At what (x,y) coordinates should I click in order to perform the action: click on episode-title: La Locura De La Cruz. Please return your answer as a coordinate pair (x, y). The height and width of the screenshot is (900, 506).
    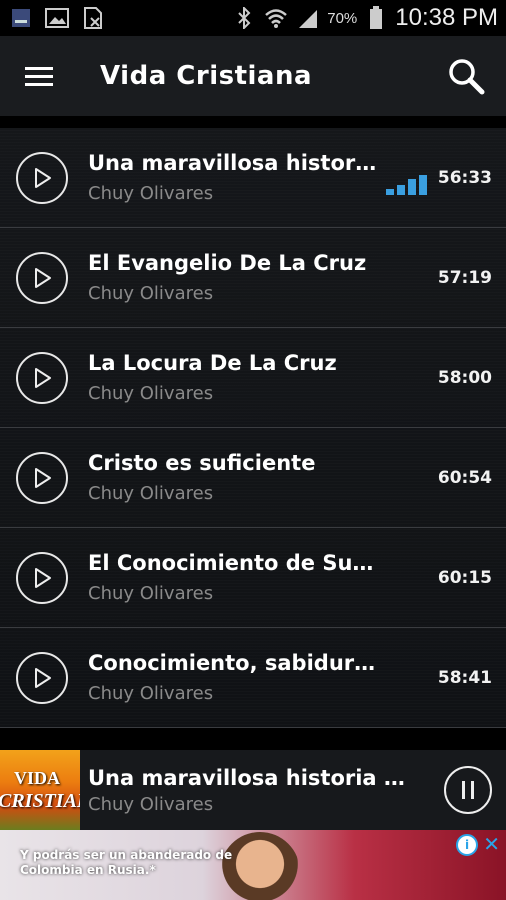
    Looking at the image, I should click on (212, 363).